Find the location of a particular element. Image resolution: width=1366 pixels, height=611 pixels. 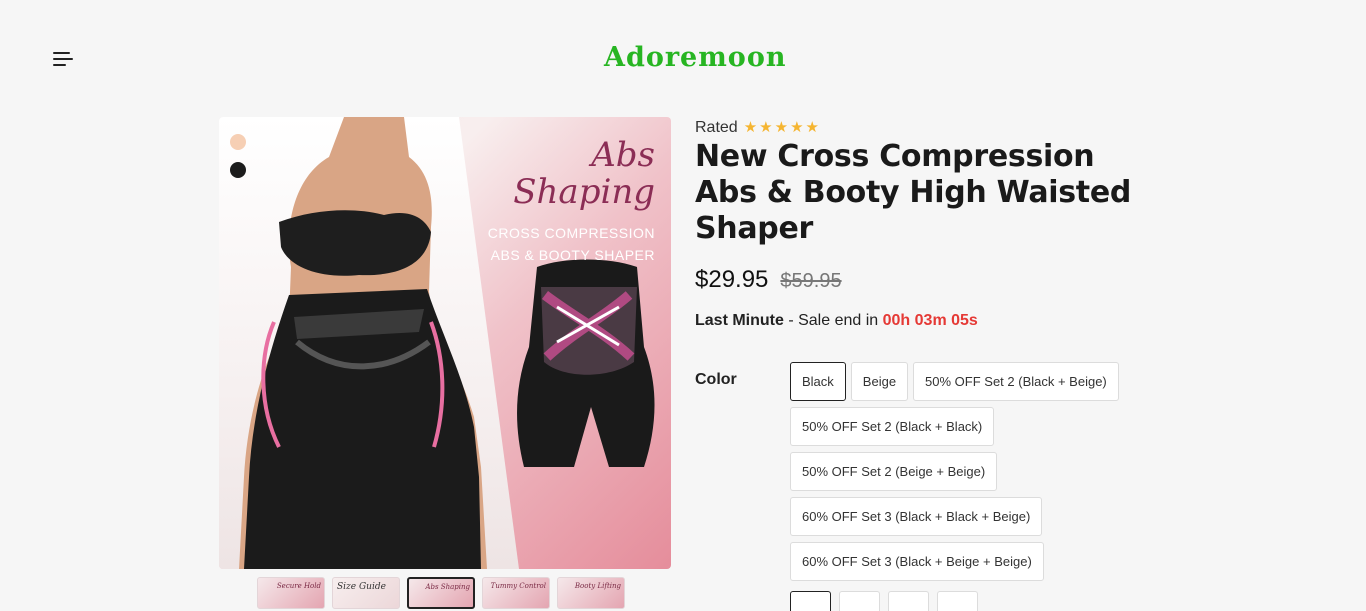

headline-line-2: ABS & BOOTY SHAPER is located at coordinates (572, 254).